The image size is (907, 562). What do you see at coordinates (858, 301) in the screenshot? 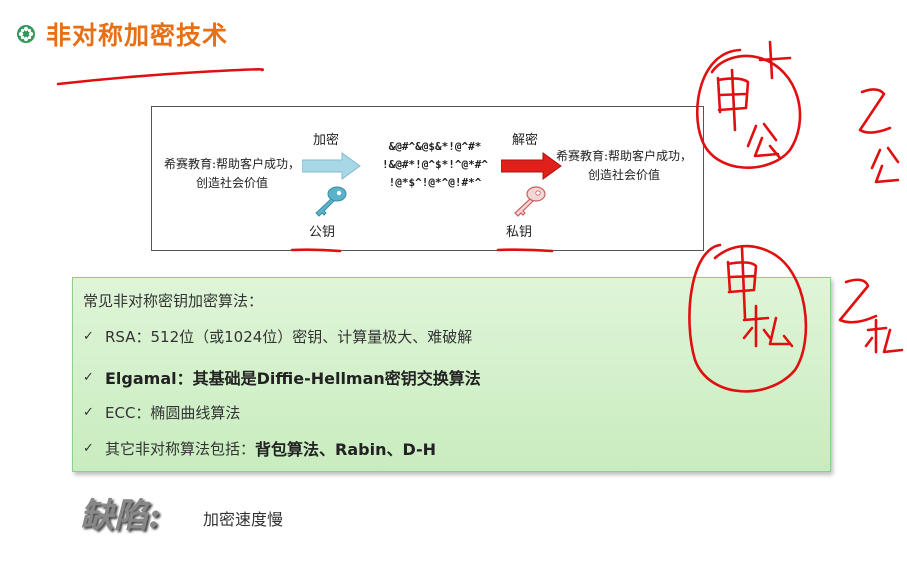
I see `ink-lower-right-text` at bounding box center [858, 301].